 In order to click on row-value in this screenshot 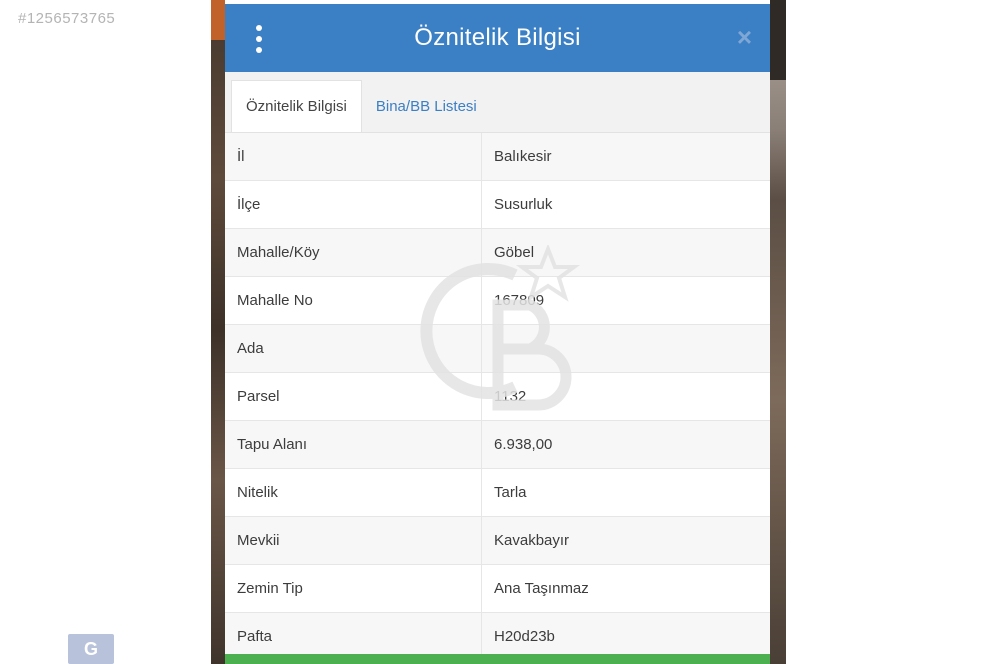, I will do `click(626, 348)`.